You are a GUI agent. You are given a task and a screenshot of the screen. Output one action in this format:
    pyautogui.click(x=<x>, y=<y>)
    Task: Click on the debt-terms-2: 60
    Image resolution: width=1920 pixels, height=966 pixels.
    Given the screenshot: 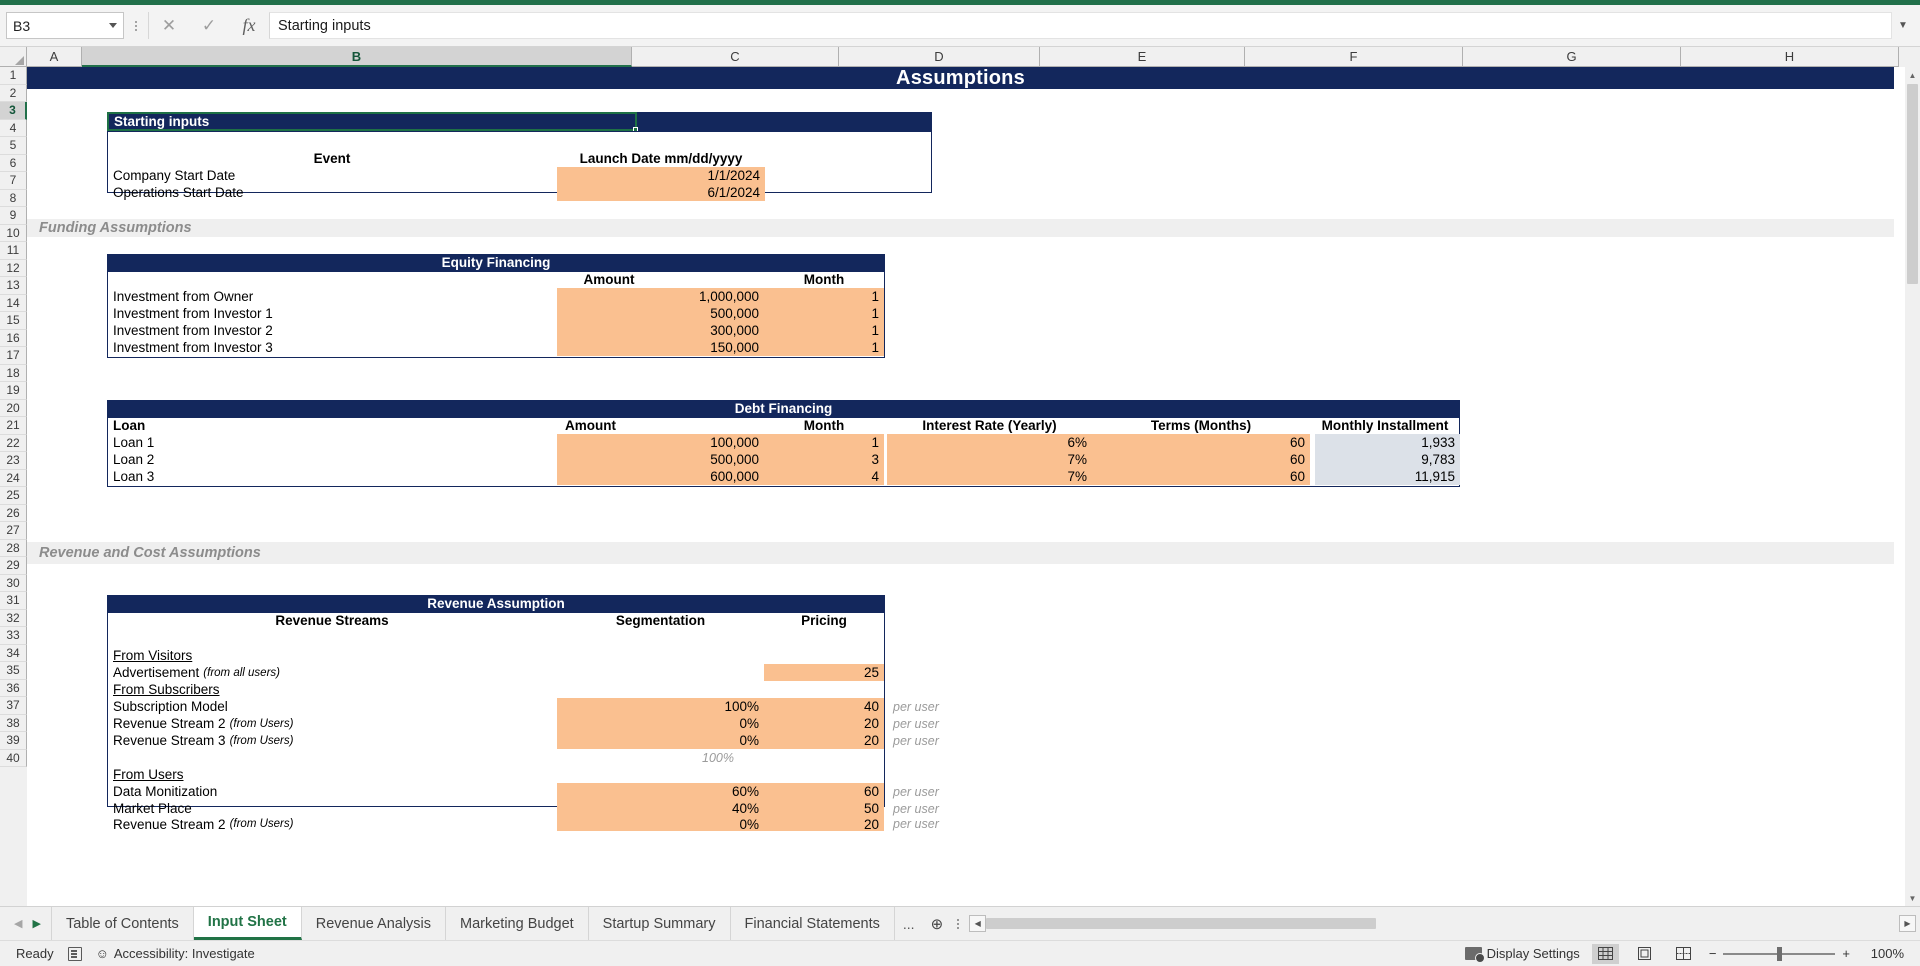 What is the action you would take?
    pyautogui.click(x=1201, y=476)
    